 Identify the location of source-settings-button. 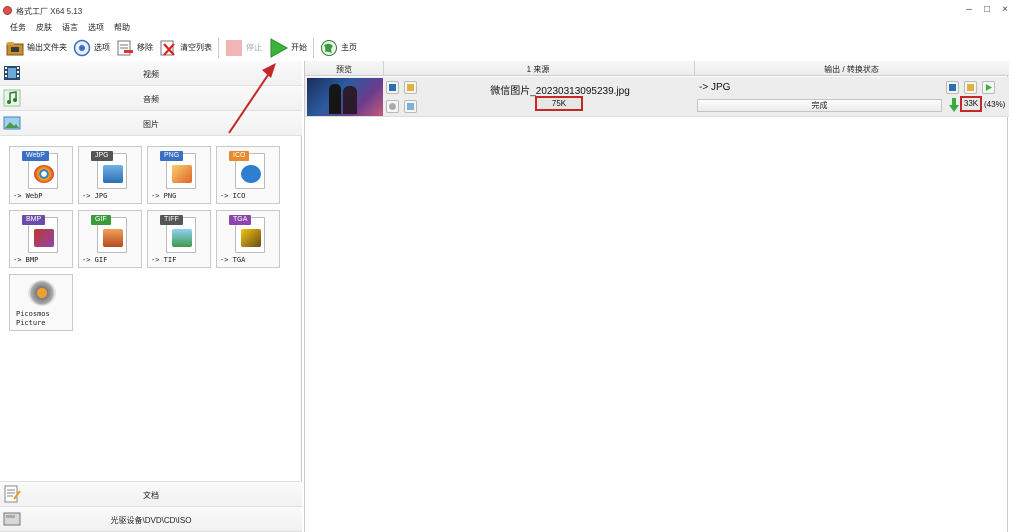
(392, 106).